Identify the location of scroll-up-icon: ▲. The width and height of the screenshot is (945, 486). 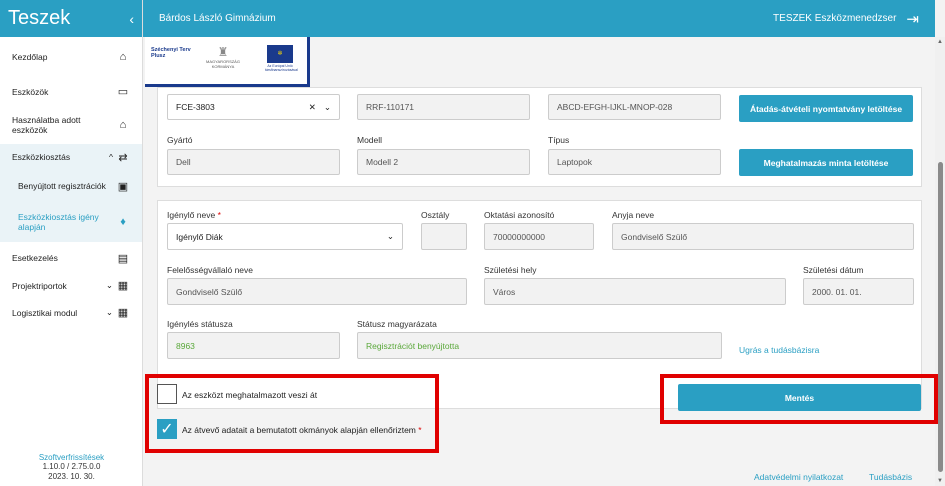
(940, 42).